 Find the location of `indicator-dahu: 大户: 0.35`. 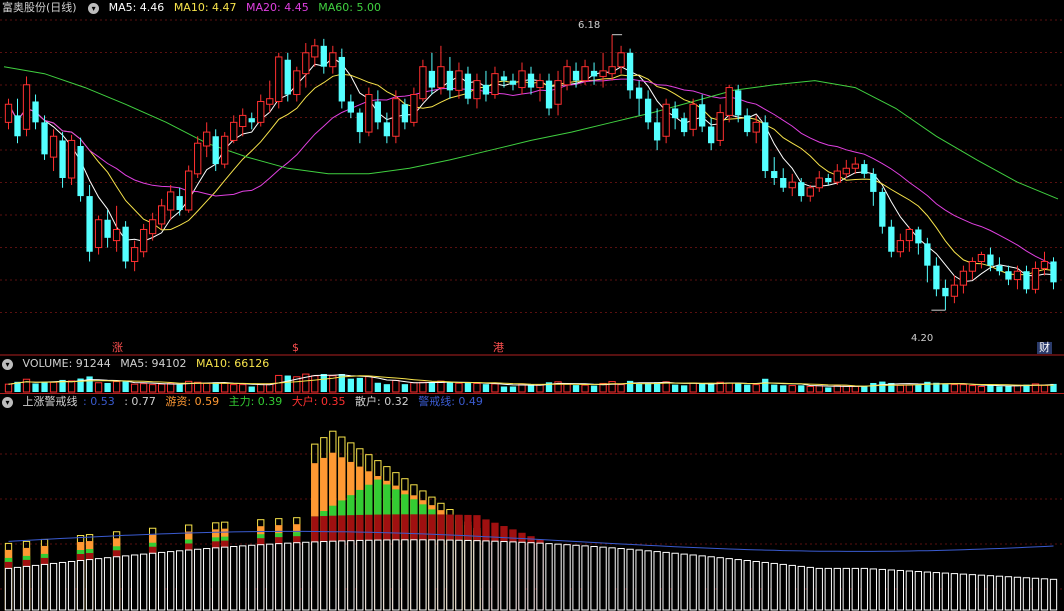

indicator-dahu: 大户: 0.35 is located at coordinates (318, 401).